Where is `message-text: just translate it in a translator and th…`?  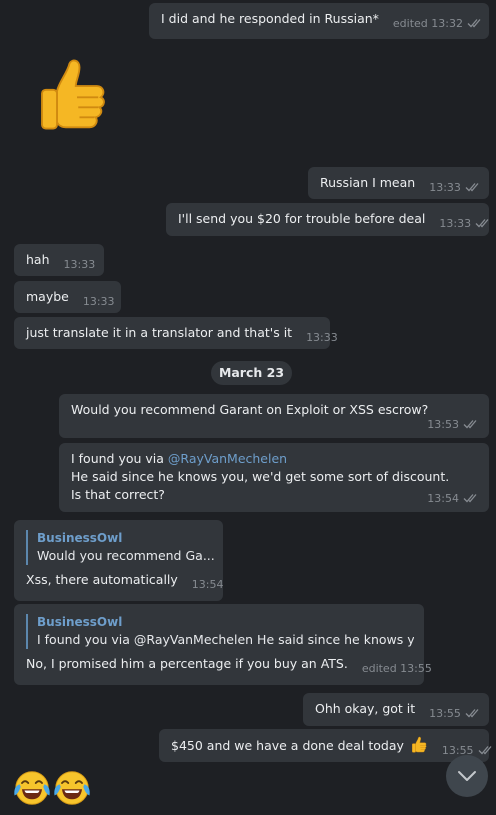
message-text: just translate it in a translator and th… is located at coordinates (159, 332).